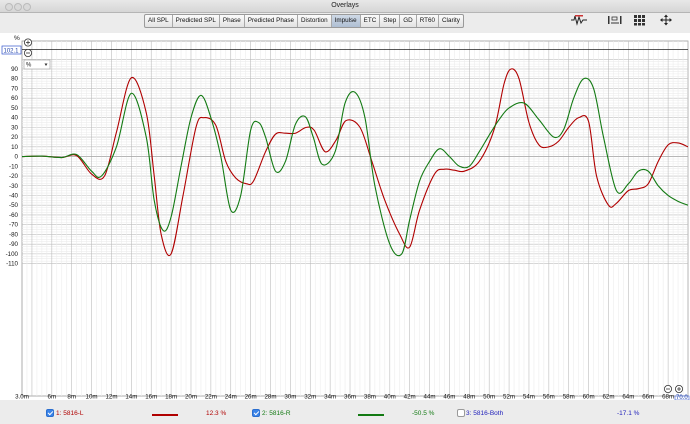 The width and height of the screenshot is (690, 424). What do you see at coordinates (350, 397) in the screenshot?
I see `x-tick-label: 36m` at bounding box center [350, 397].